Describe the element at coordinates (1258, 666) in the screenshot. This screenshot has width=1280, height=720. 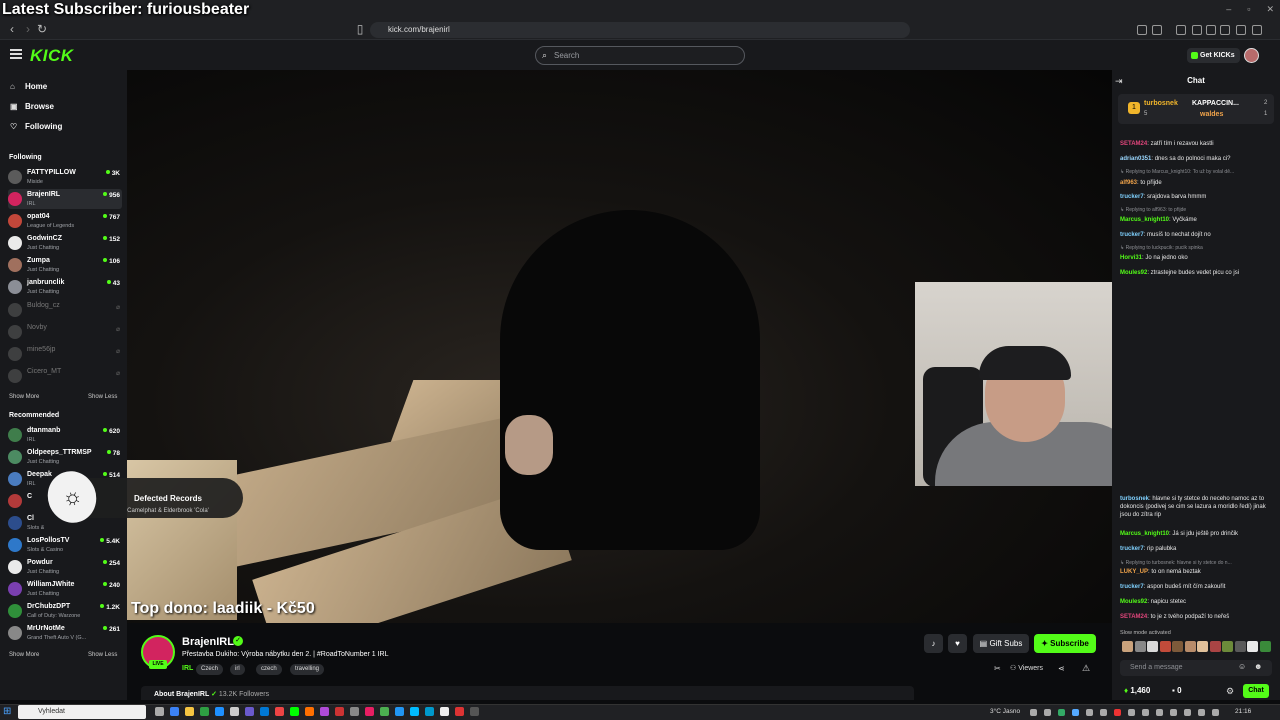
I see `smiley-icon: ☻` at that location.